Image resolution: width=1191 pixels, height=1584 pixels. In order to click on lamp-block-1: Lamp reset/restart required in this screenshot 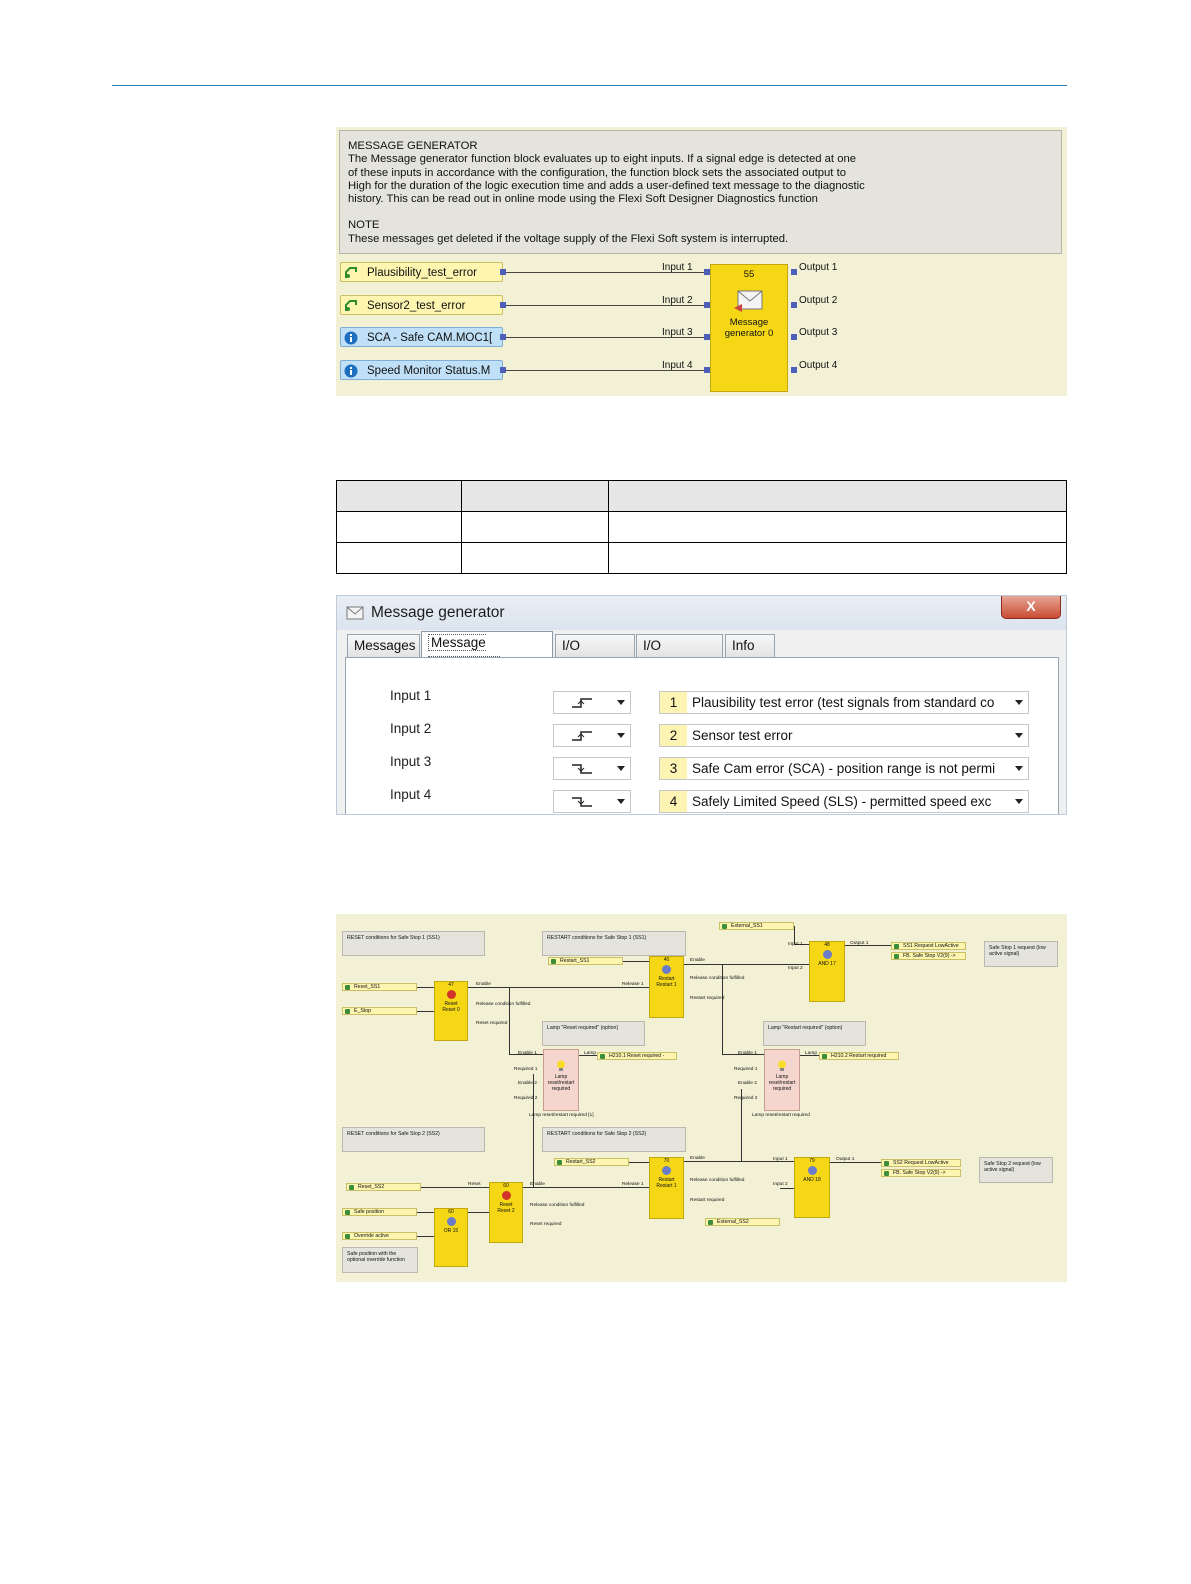, I will do `click(561, 1080)`.